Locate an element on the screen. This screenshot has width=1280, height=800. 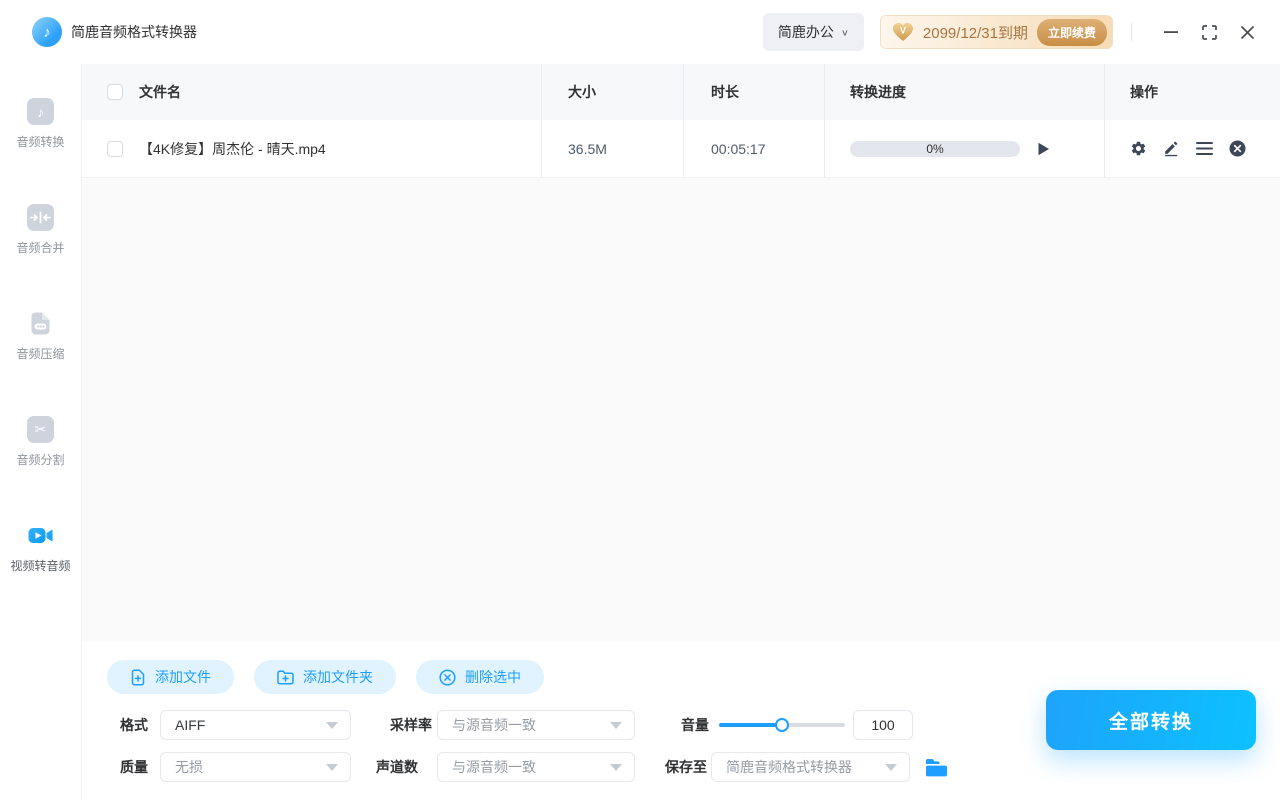
delete-selected-label: 删除选中 is located at coordinates (493, 677).